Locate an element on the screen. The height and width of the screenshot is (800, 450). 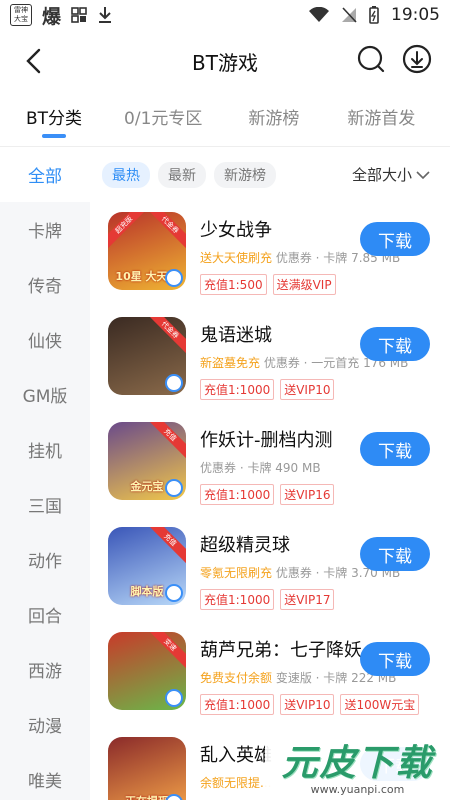
size-filter-dropdown: 全部大小 is located at coordinates (391, 174).